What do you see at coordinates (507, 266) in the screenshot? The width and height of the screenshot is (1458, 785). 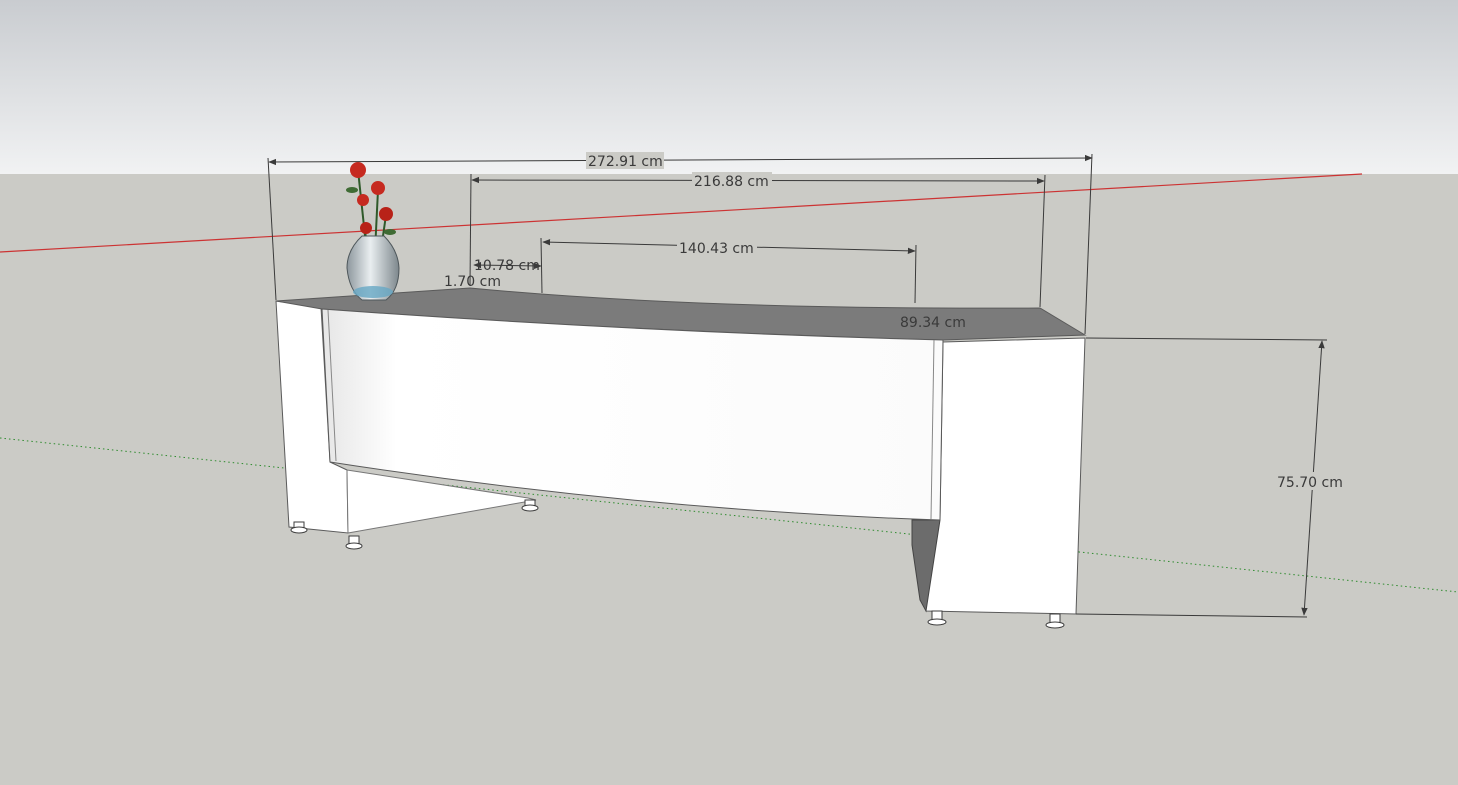 I see `dim-offset-a: 10.78 cm` at bounding box center [507, 266].